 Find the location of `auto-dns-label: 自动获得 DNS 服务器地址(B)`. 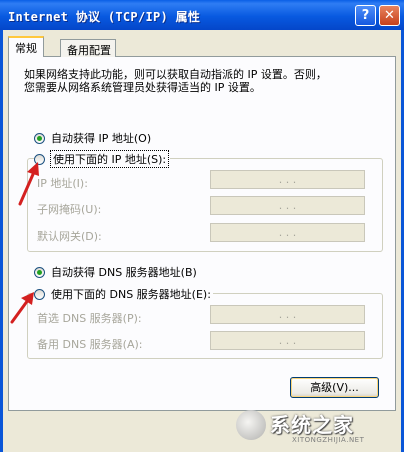

auto-dns-label: 自动获得 DNS 服务器地址(B) is located at coordinates (124, 272).